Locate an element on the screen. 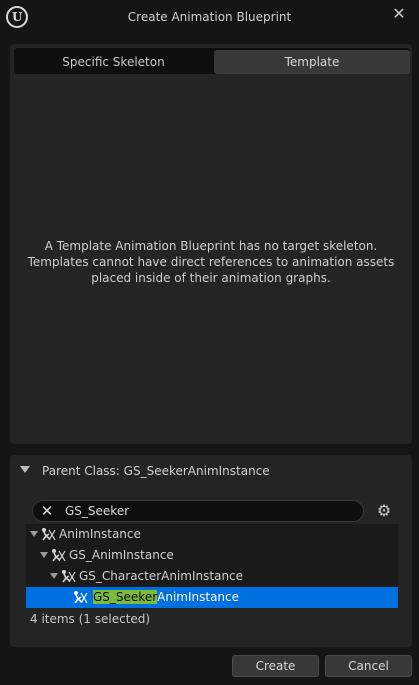 This screenshot has height=685, width=419. title-bar: U Create Animation Blueprint ✕ is located at coordinates (209, 18).